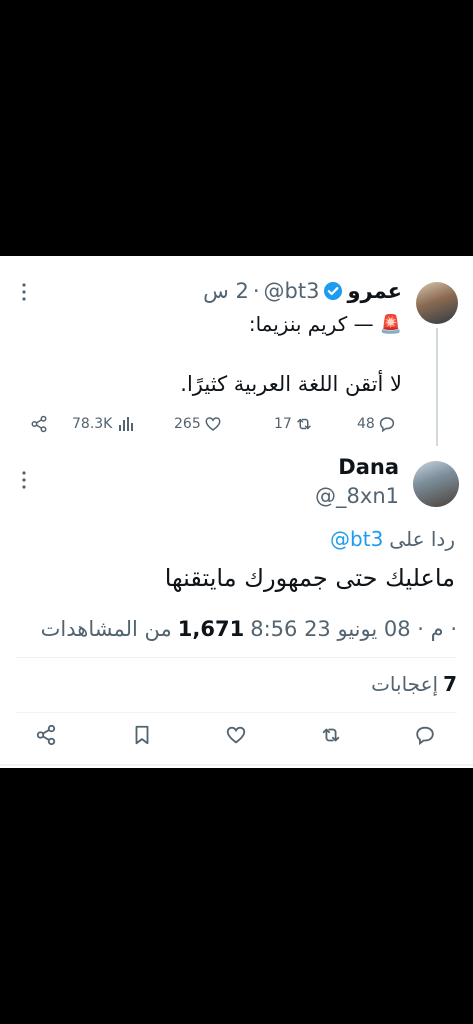 Image resolution: width=473 pixels, height=1024 pixels. Describe the element at coordinates (291, 384) in the screenshot. I see `tweet-text-line-2: لا أتقن اللغة العربية كثيرًا.` at that location.